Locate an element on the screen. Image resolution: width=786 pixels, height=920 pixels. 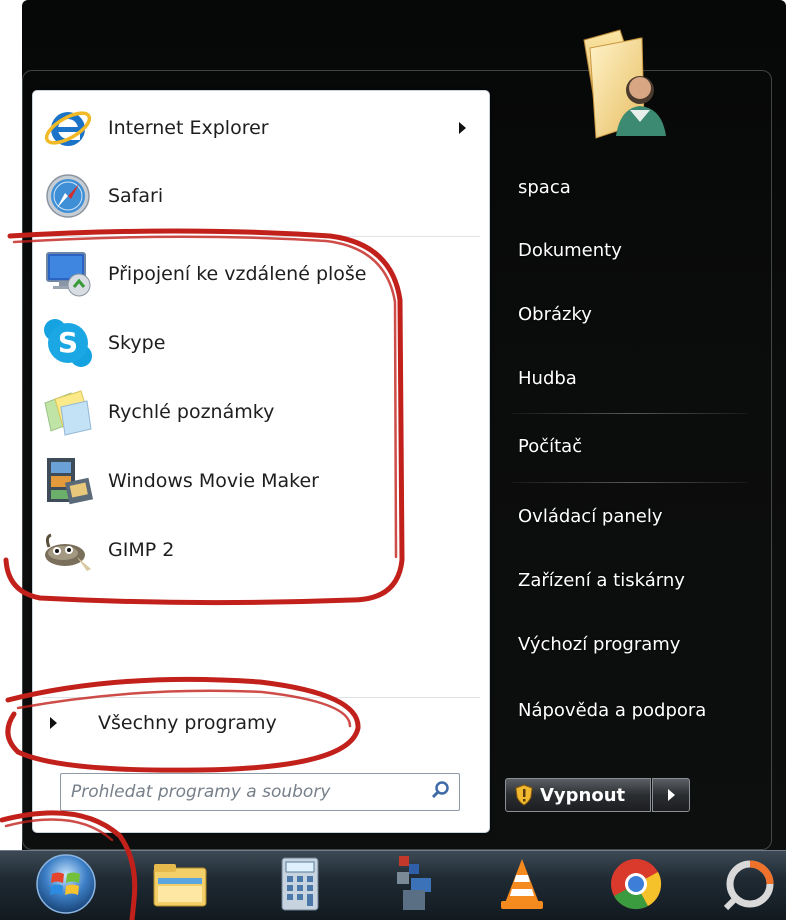
start-button is located at coordinates (66, 886).